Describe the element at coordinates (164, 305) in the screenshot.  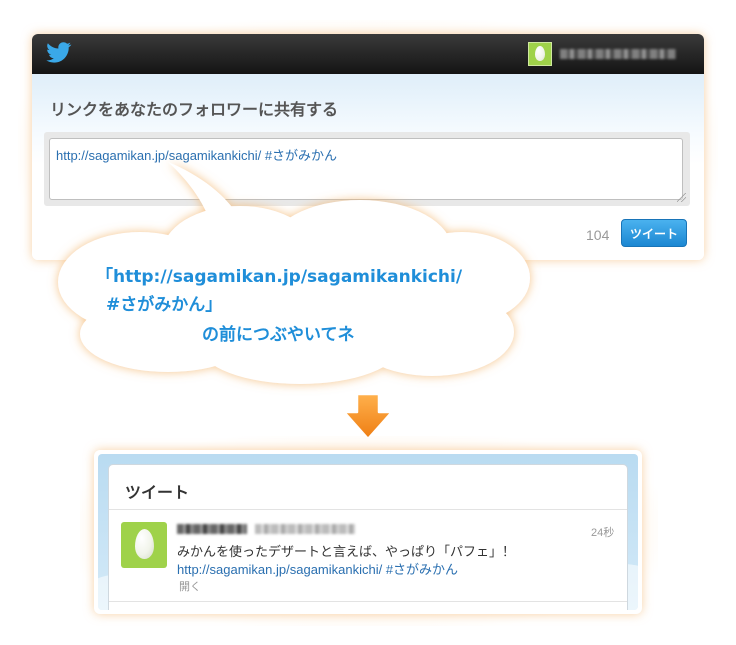
I see `bubble-line-2: #さがみかん」` at that location.